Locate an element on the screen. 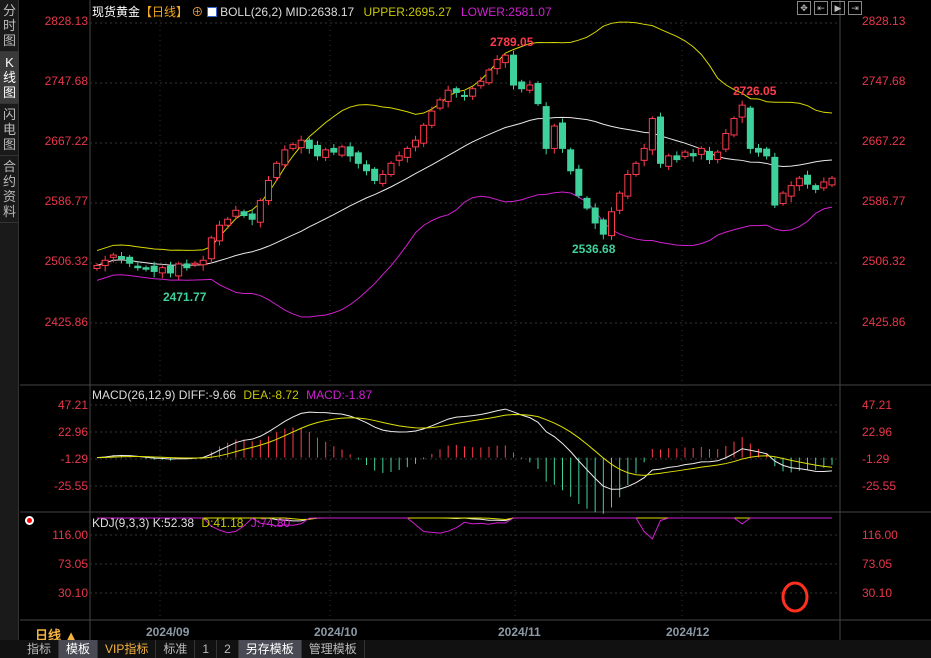 This screenshot has height=658, width=931. macd-diff: DIFF:-9.66 is located at coordinates (207, 395).